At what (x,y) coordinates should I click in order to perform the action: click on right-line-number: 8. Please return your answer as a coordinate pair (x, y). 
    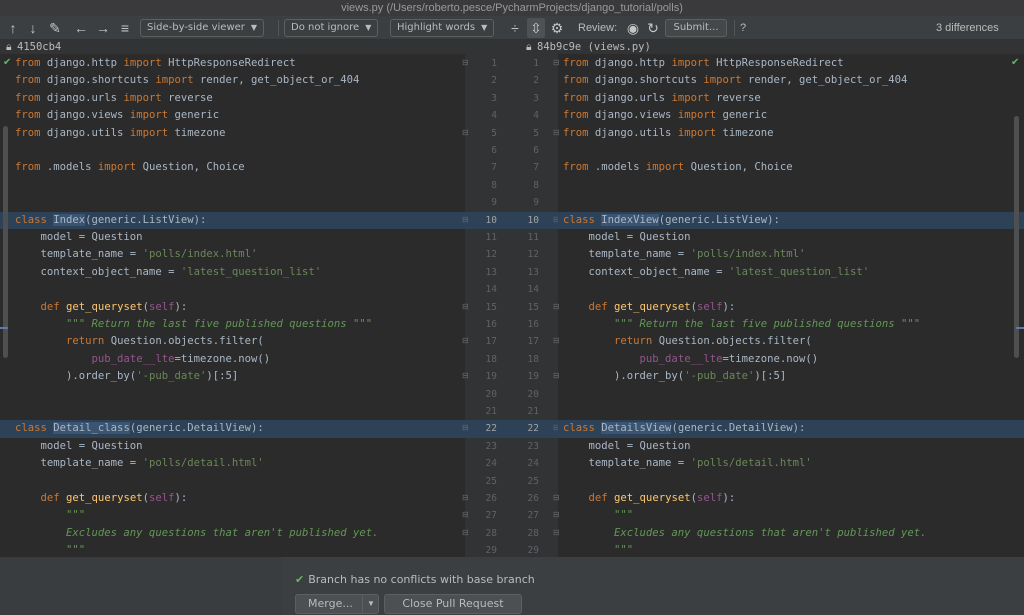
    Looking at the image, I should click on (536, 185).